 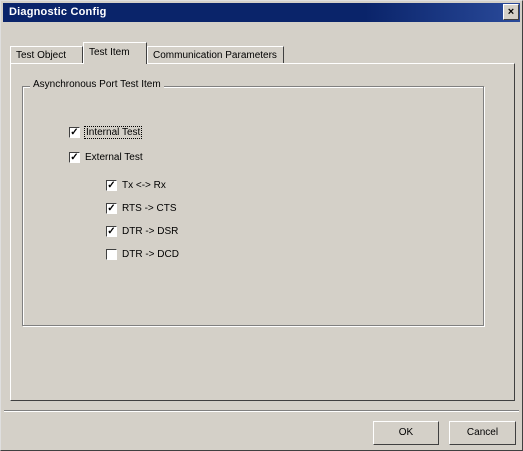 What do you see at coordinates (111, 231) in the screenshot?
I see `dtr-dsr-checkbox: ✓` at bounding box center [111, 231].